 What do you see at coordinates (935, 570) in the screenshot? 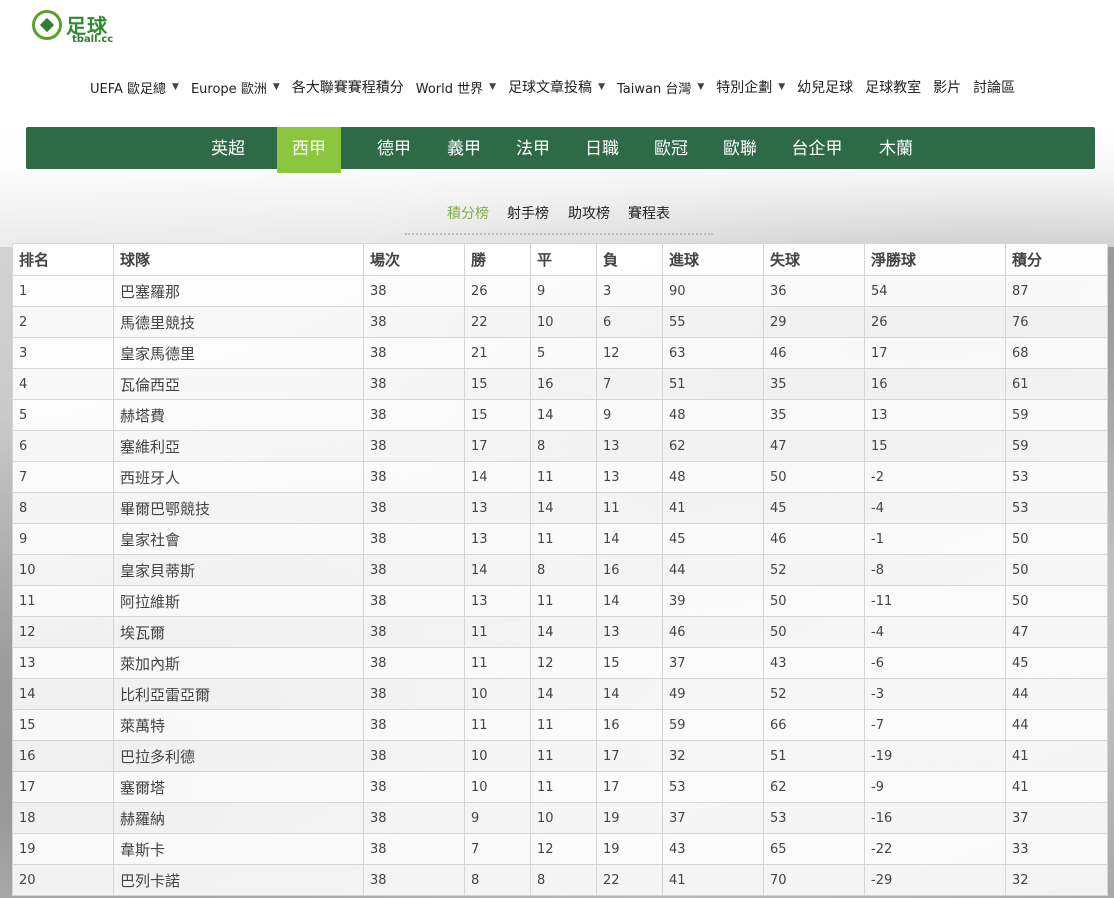
I see `table-cell: -8` at bounding box center [935, 570].